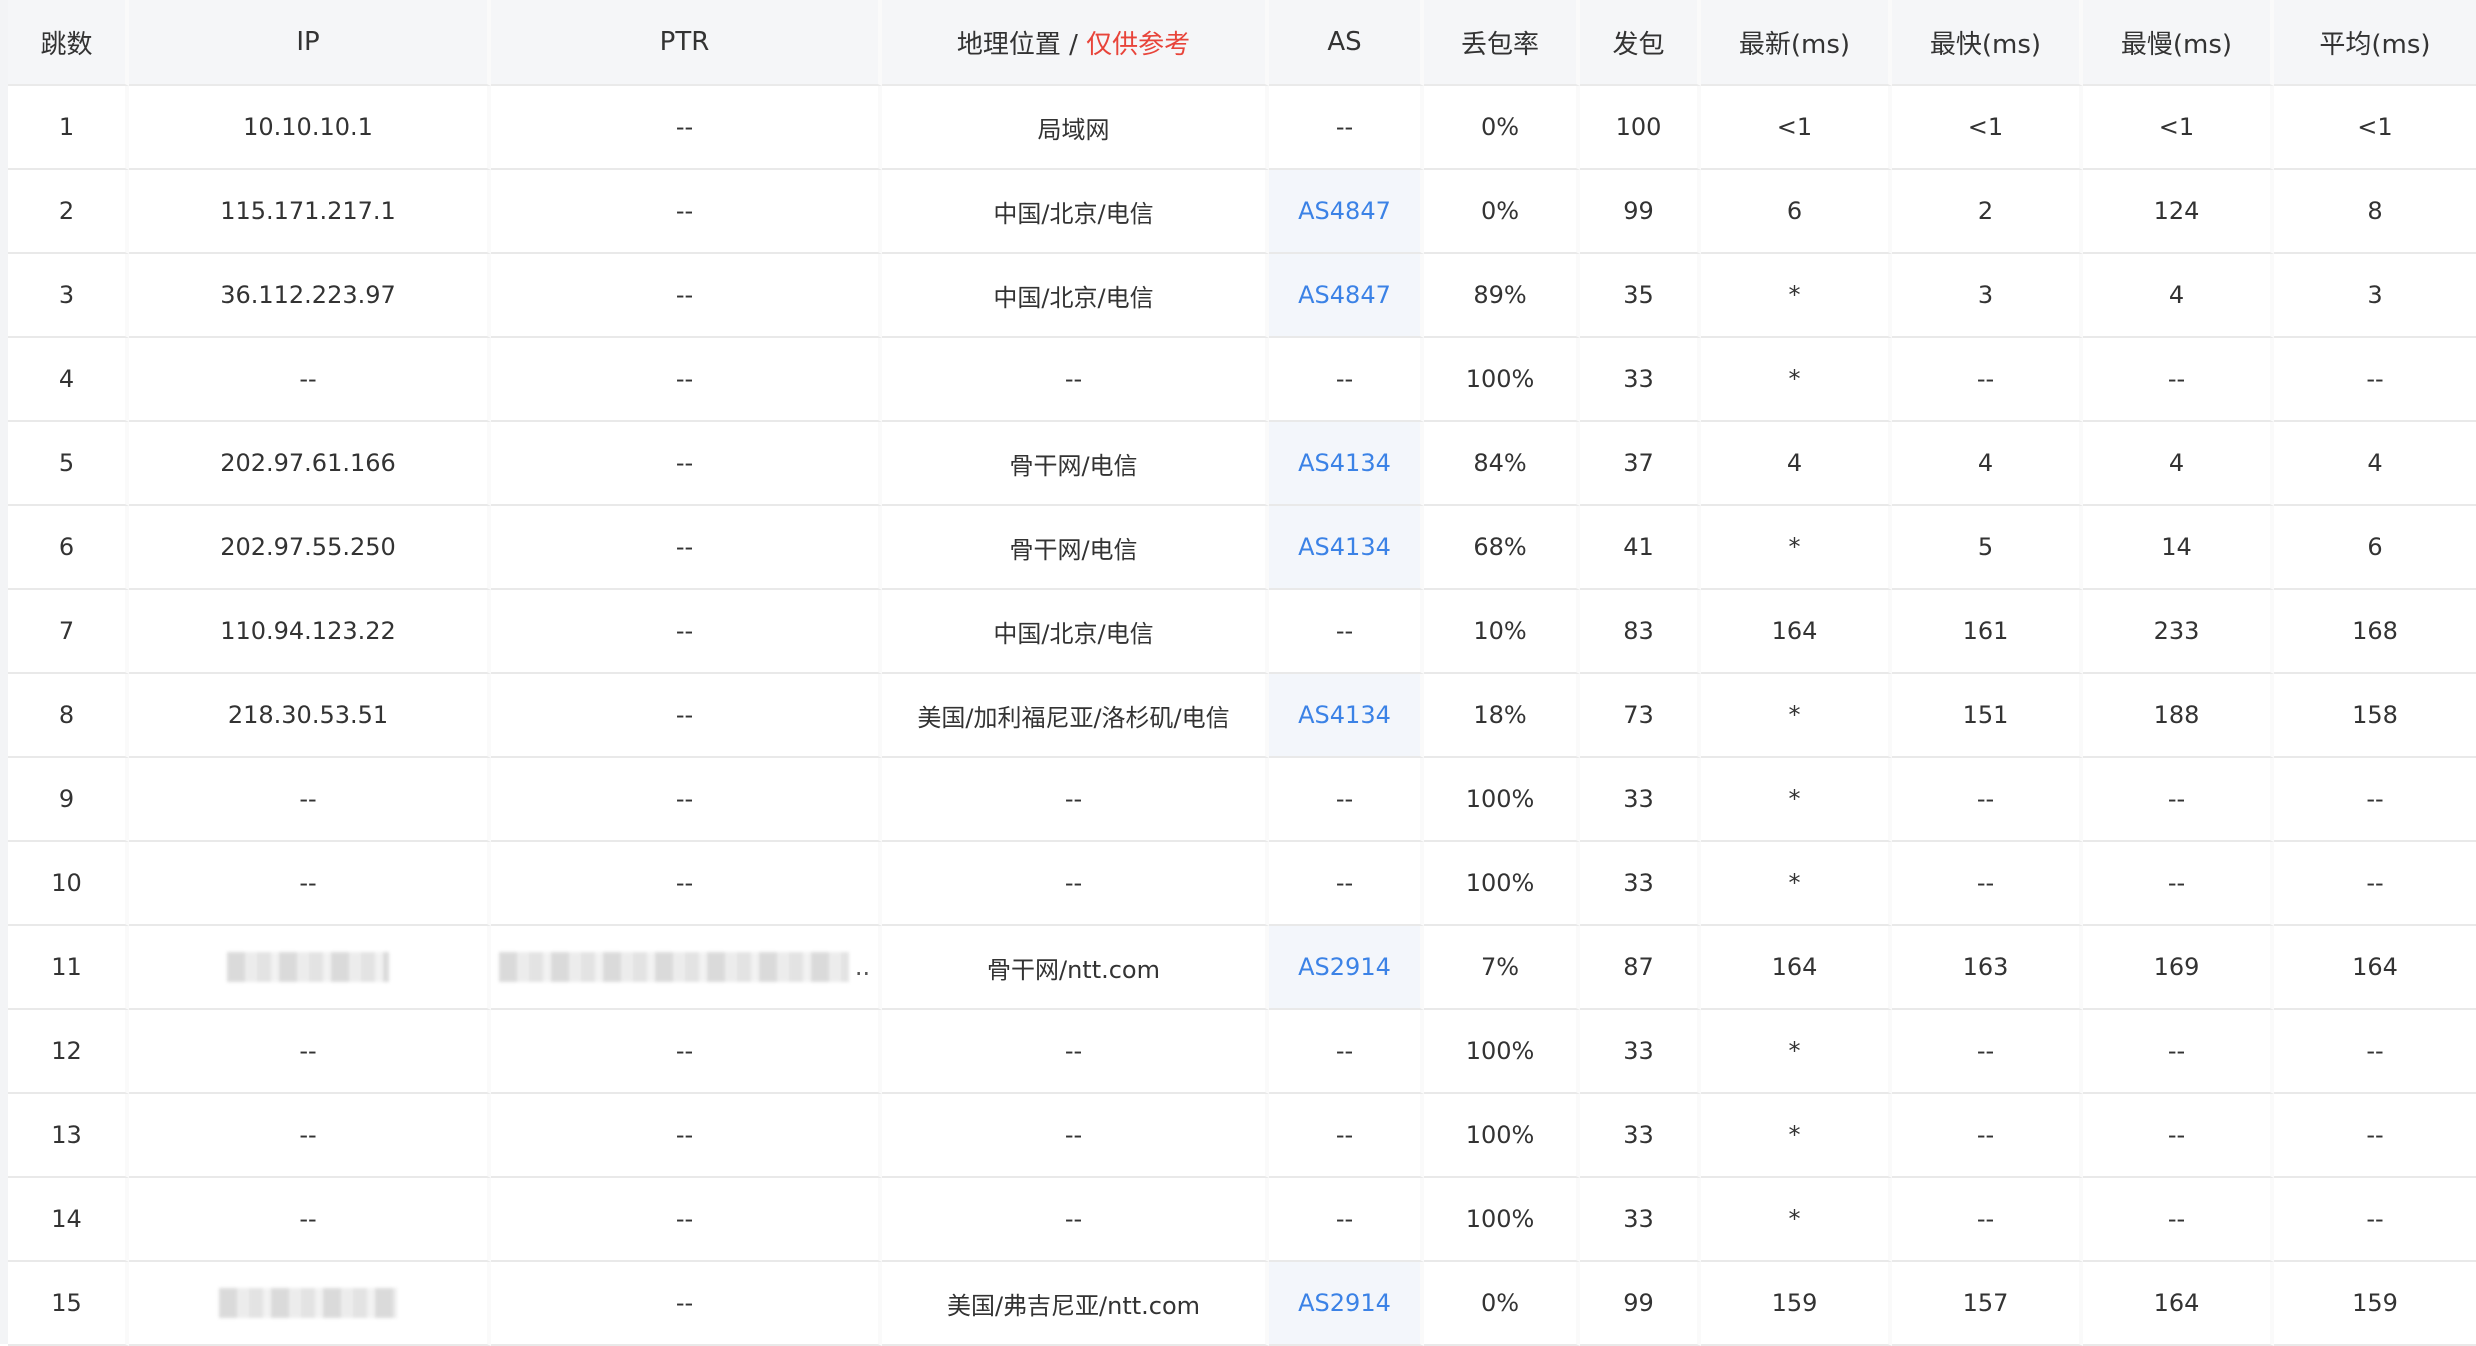 Image resolution: width=2476 pixels, height=1346 pixels. What do you see at coordinates (1987, 128) in the screenshot?
I see `cell-best: <1` at bounding box center [1987, 128].